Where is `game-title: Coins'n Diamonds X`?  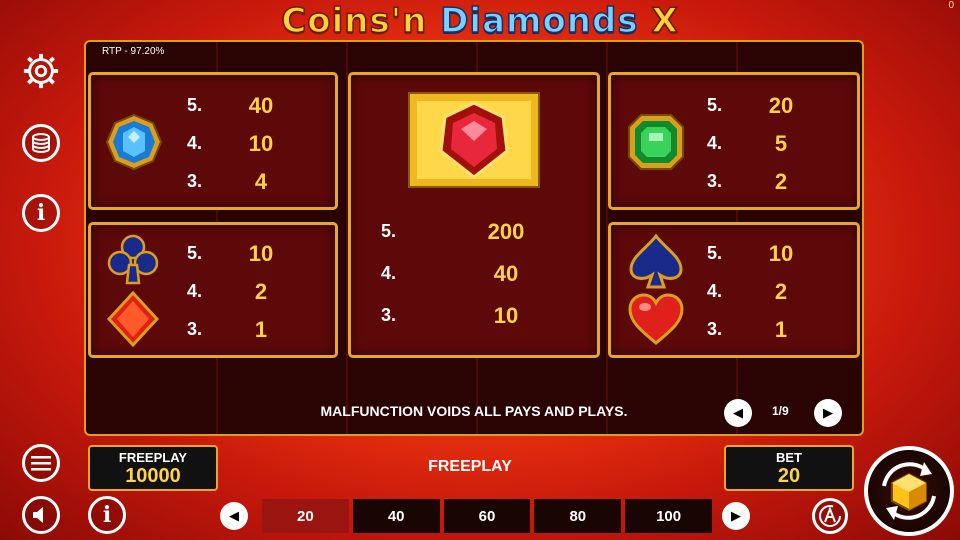 game-title: Coins'n Diamonds X is located at coordinates (480, 21).